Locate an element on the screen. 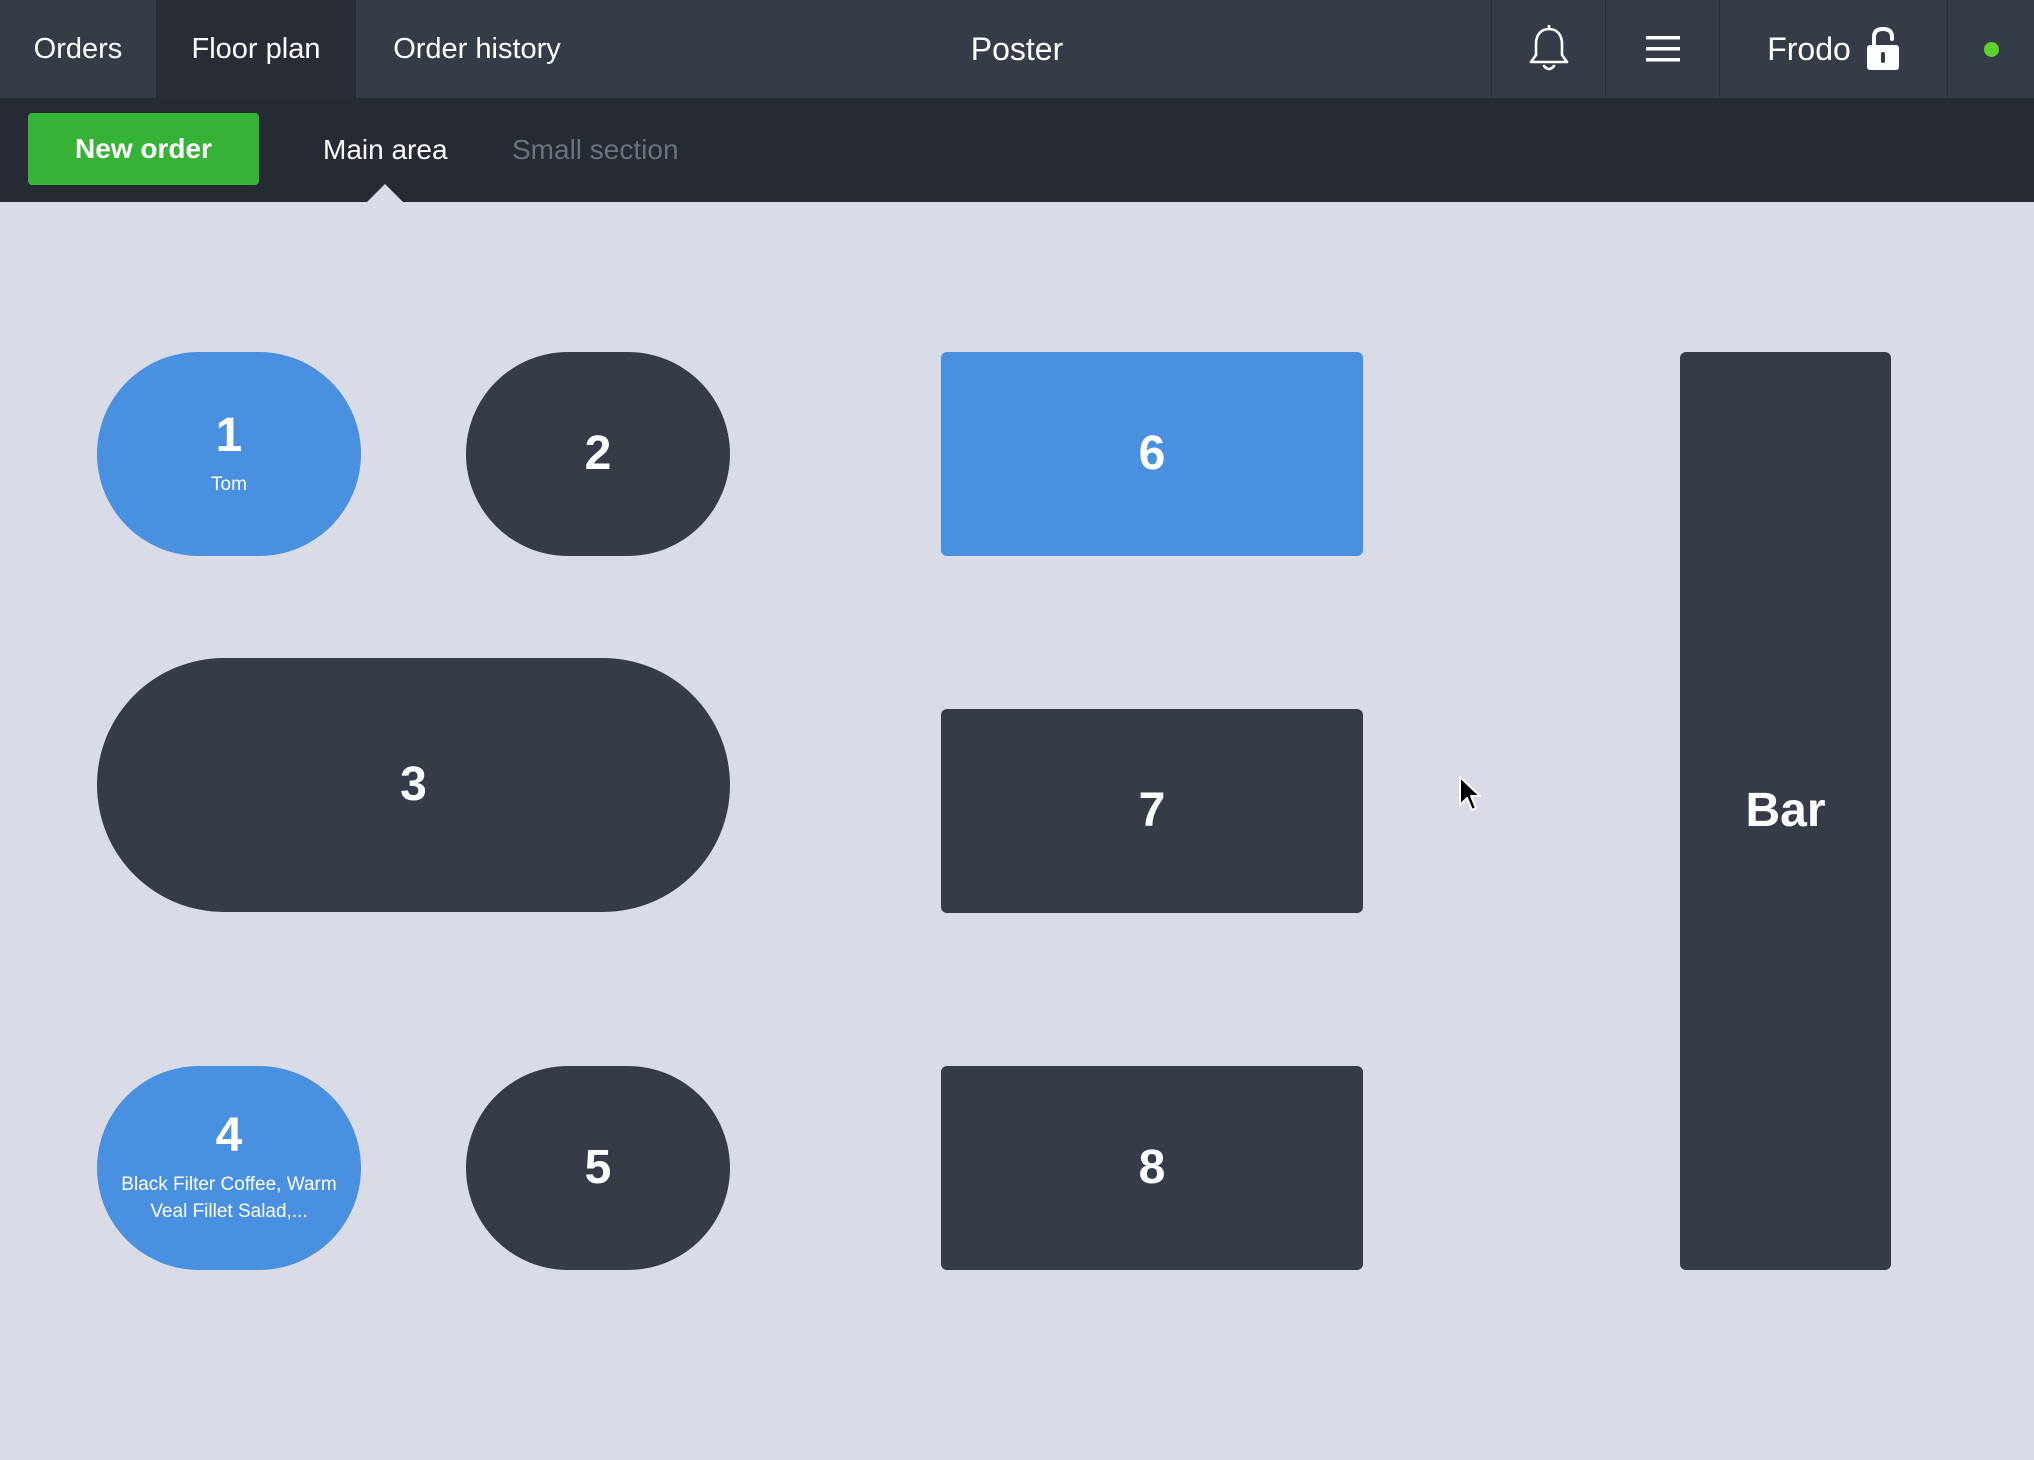  status-dot is located at coordinates (1991, 49).